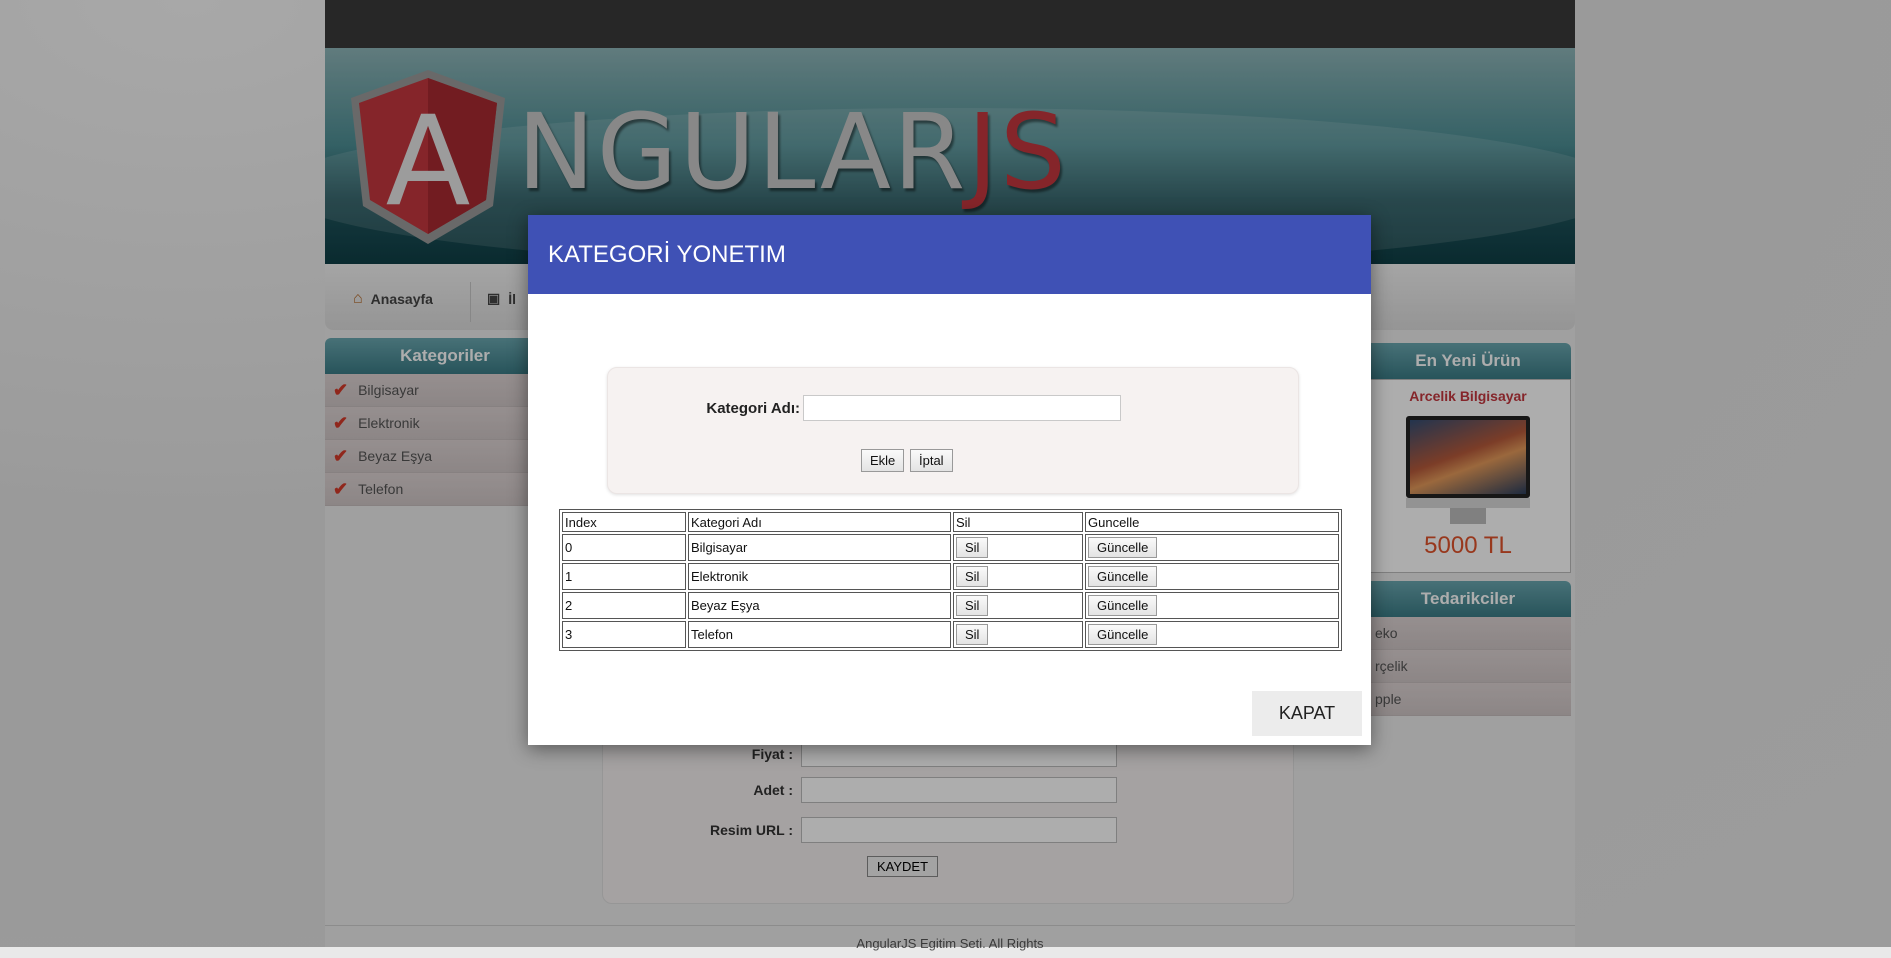 Image resolution: width=1891 pixels, height=958 pixels. Describe the element at coordinates (819, 547) in the screenshot. I see `row-name: Bilgisayar` at that location.